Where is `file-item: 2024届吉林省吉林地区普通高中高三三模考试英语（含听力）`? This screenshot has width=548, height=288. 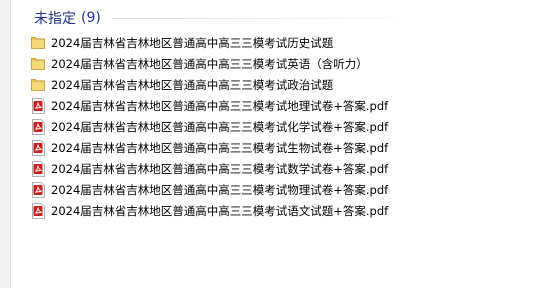 file-item: 2024届吉林省吉林地区普通高中高三三模考试英语（含听力） is located at coordinates (209, 63).